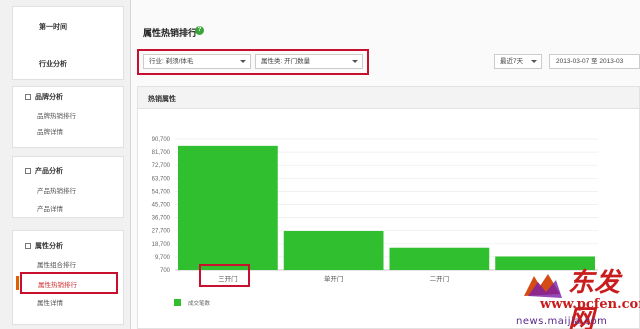  I want to click on y-tick-label: 9,700, so click(163, 258).